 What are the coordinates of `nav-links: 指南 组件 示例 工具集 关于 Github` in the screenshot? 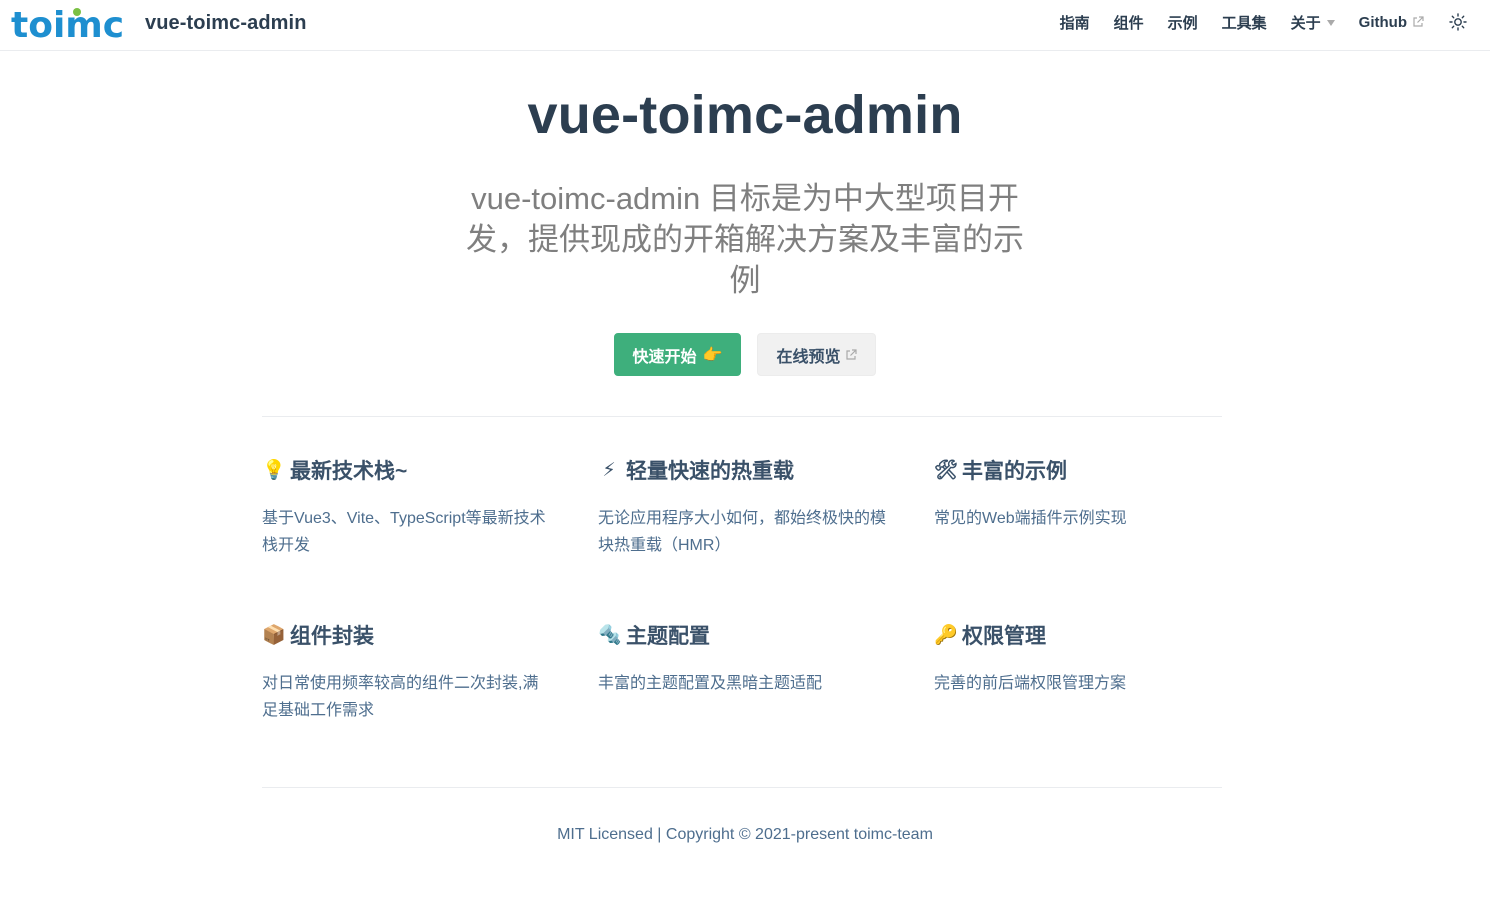 It's located at (1264, 22).